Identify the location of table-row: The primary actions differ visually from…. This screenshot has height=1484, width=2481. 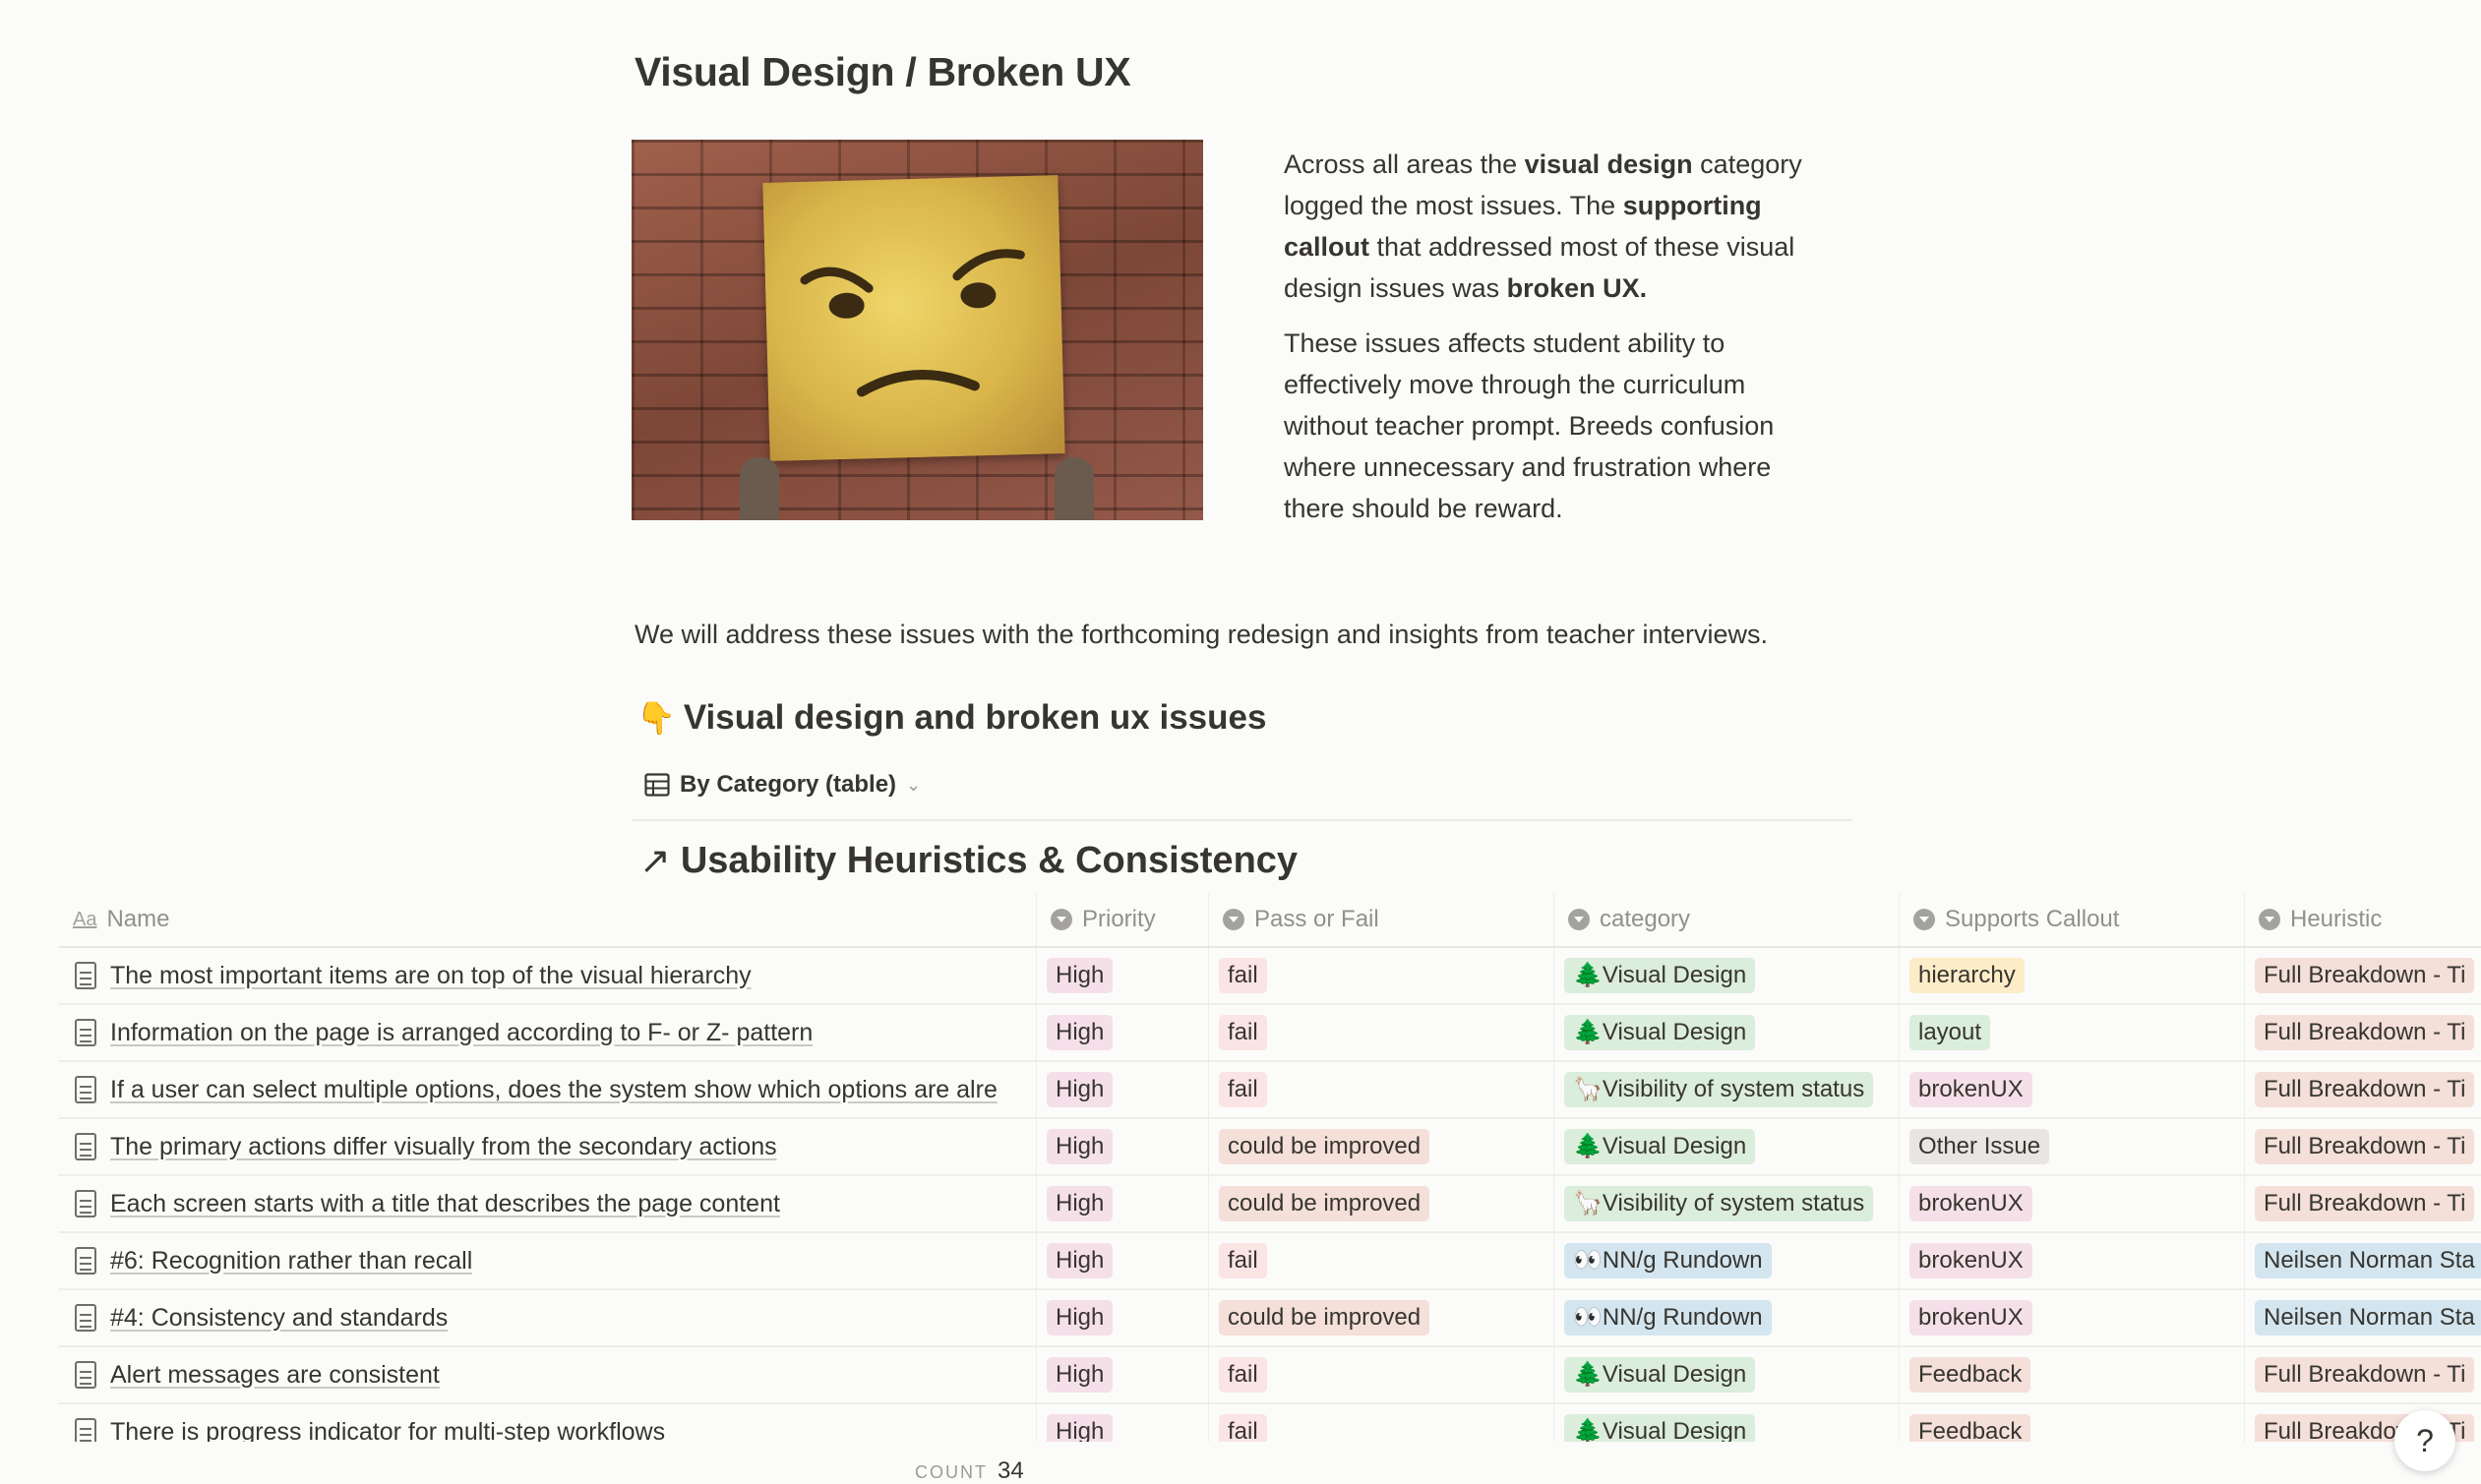
(1270, 1148).